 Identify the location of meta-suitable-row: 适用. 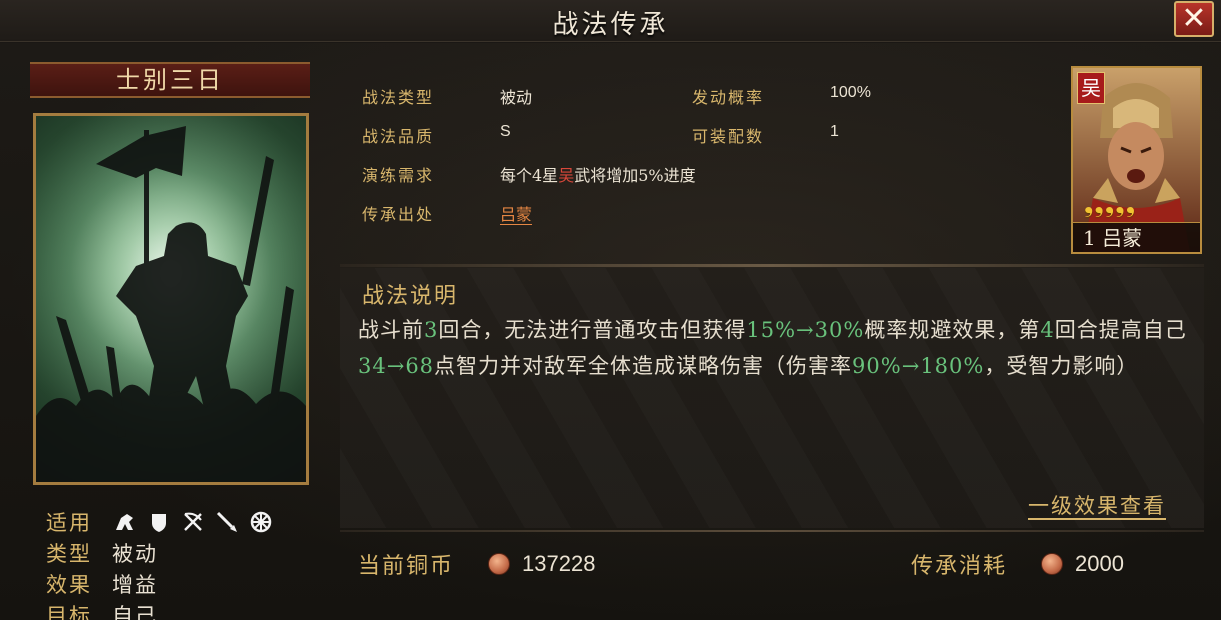
(160, 521).